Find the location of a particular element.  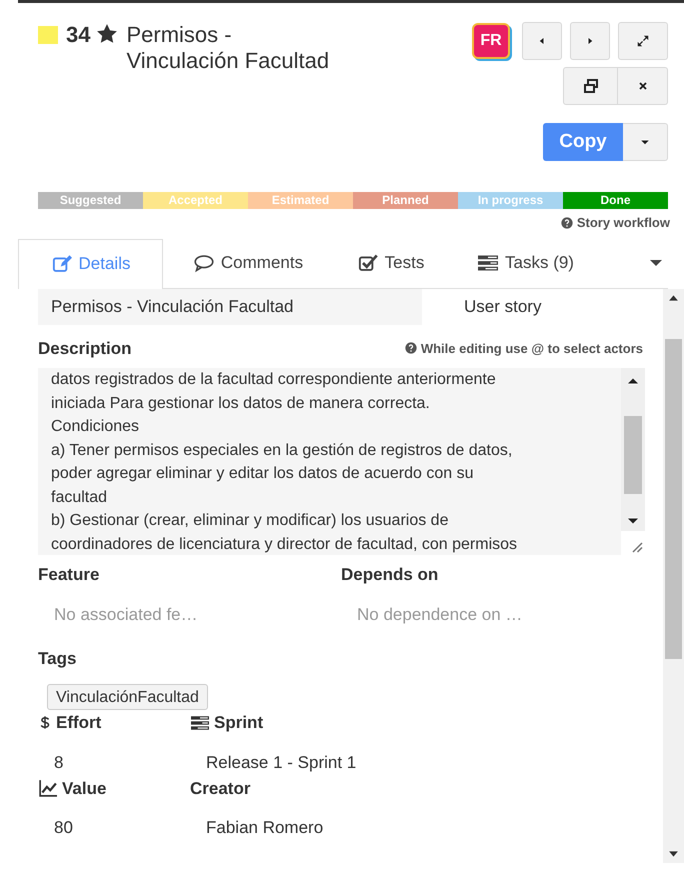

description-line: coordinadores de licenciatura y director de facultad, con permisos is located at coordinates (284, 544).